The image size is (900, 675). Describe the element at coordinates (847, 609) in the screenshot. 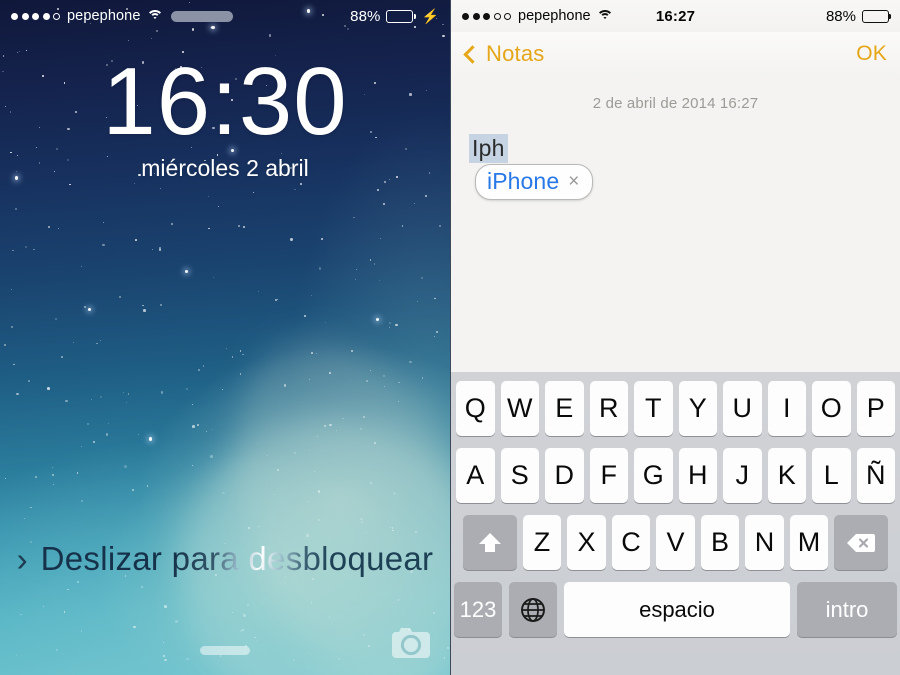

I see `return-key: intro` at that location.